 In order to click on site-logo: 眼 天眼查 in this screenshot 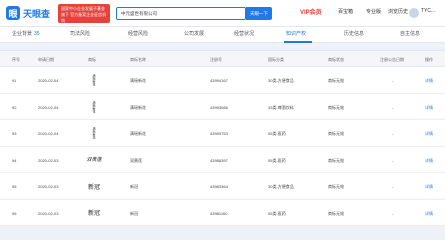, I will do `click(28, 13)`.